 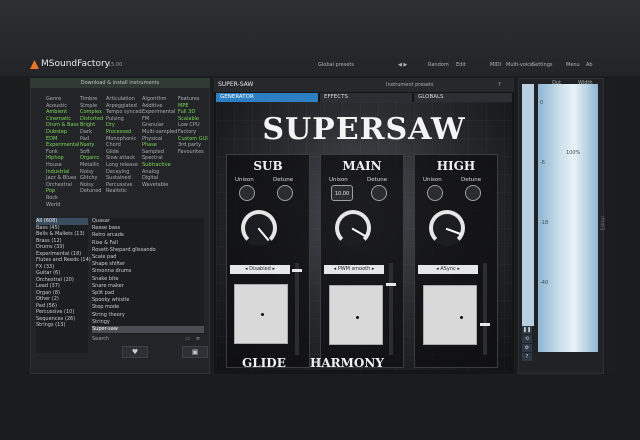 What do you see at coordinates (267, 97) in the screenshot?
I see `tab-generator: GENERATOR` at bounding box center [267, 97].